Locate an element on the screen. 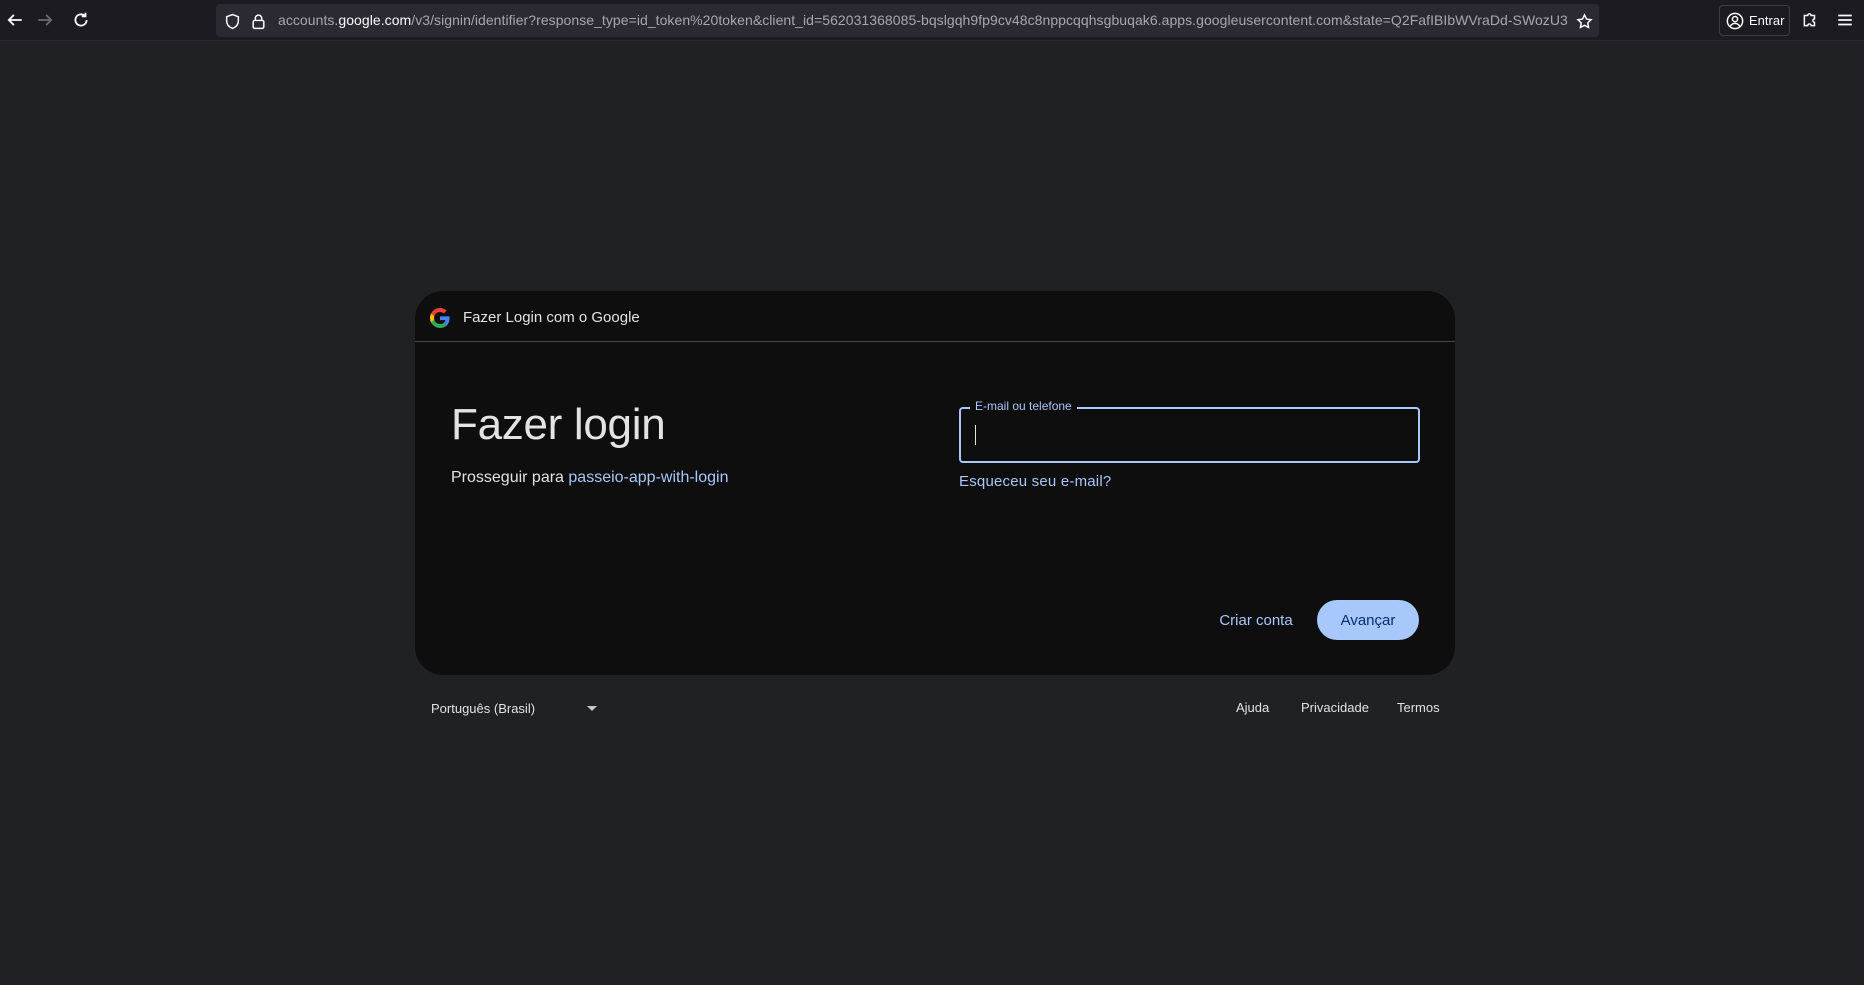 The width and height of the screenshot is (1864, 985). shield-icon is located at coordinates (232, 21).